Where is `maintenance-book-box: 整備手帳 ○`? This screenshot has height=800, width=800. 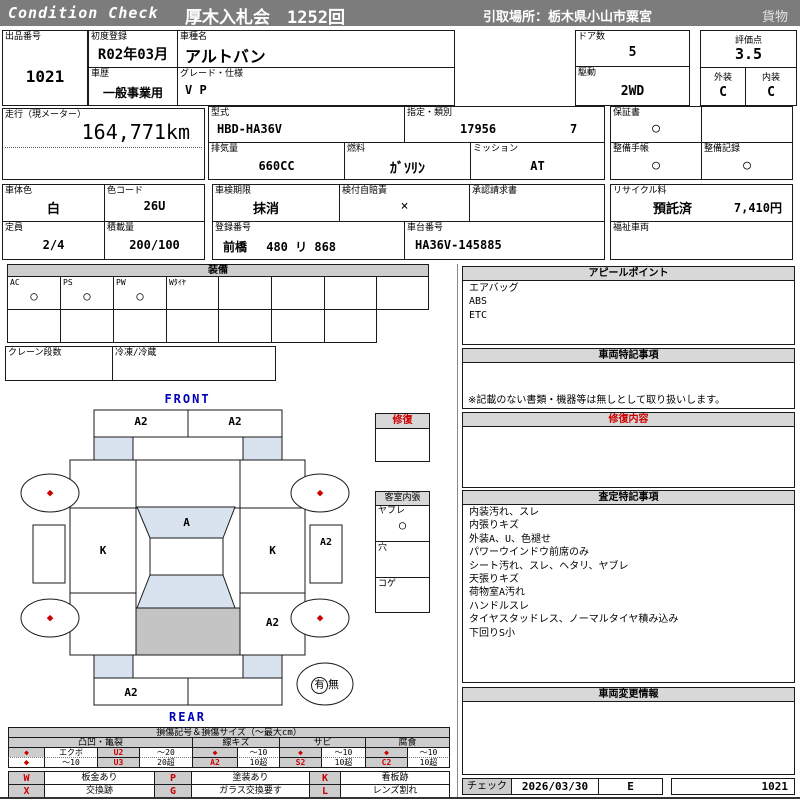 maintenance-book-box: 整備手帳 ○ is located at coordinates (656, 161).